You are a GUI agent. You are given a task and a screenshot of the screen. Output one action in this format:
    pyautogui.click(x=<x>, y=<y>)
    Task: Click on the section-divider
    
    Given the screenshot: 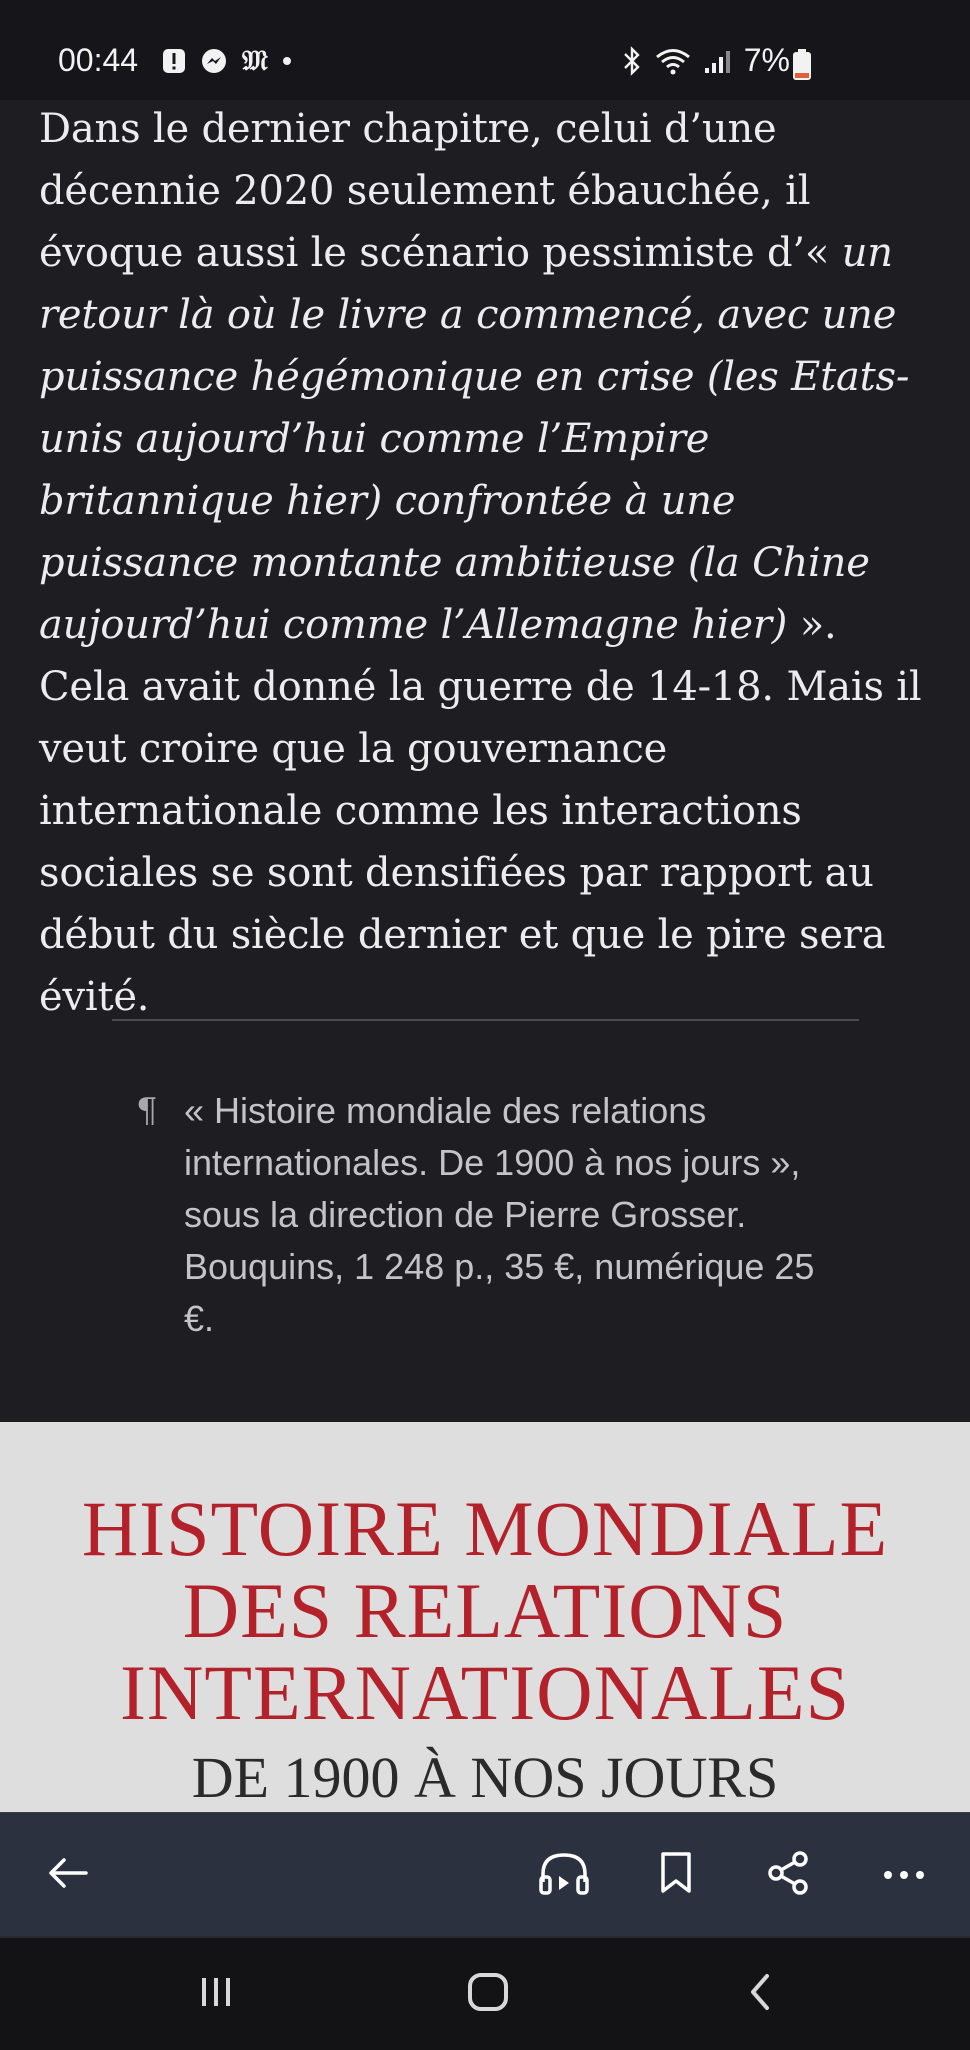 What is the action you would take?
    pyautogui.click(x=485, y=1020)
    